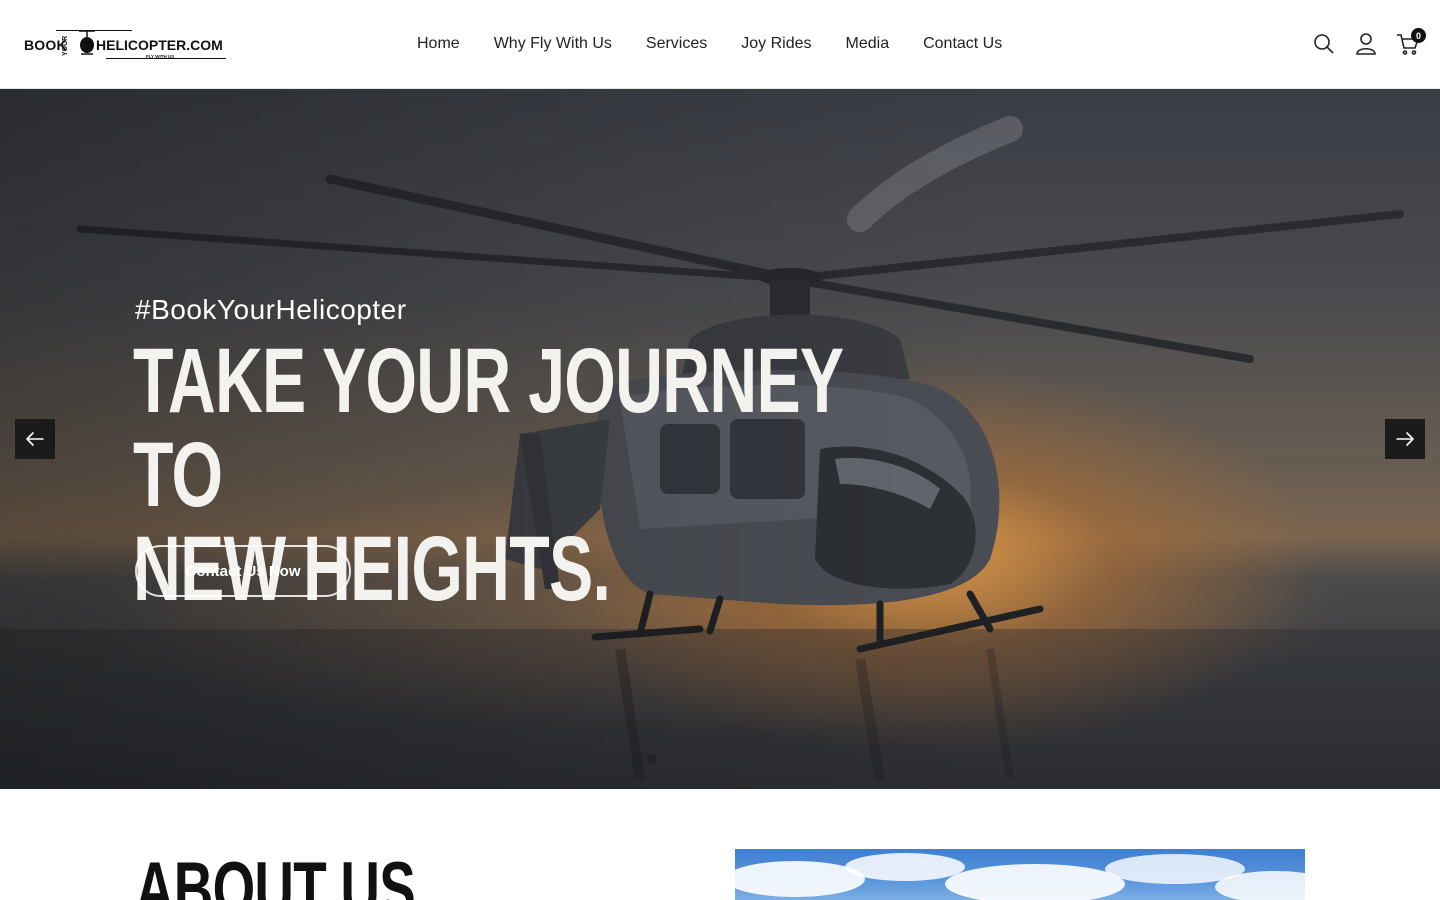 This screenshot has width=1440, height=900. What do you see at coordinates (159, 45) in the screenshot?
I see `logo-text-helicopter: HELICOPTER.COM` at bounding box center [159, 45].